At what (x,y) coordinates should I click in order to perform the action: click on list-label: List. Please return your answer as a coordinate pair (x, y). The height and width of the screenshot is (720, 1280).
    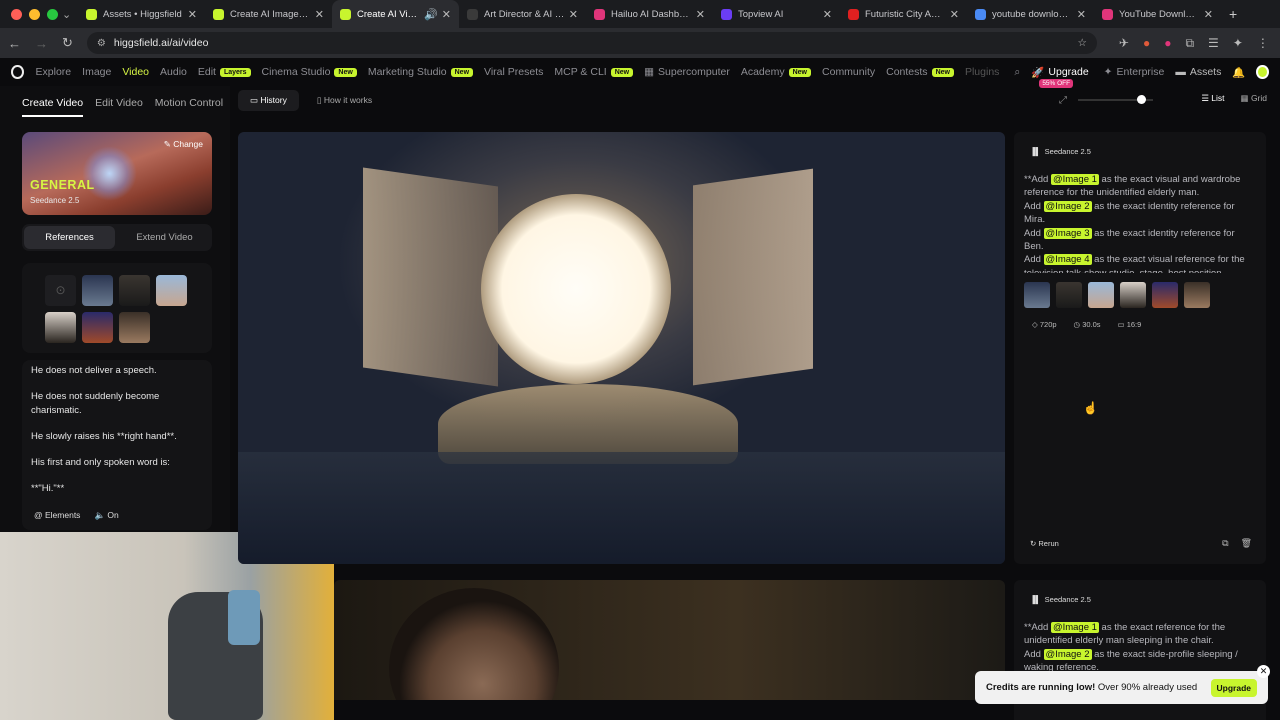
    Looking at the image, I should click on (1218, 98).